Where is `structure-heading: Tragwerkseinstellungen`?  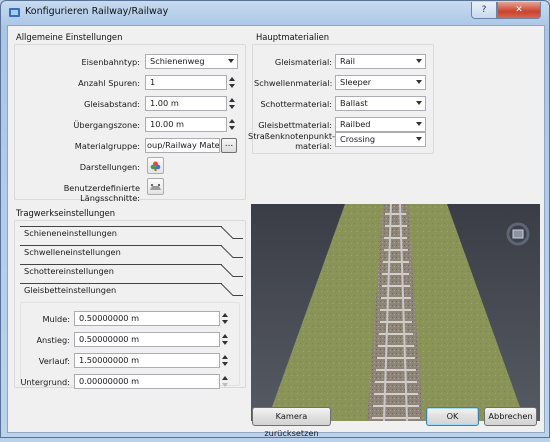 structure-heading: Tragwerkseinstellungen is located at coordinates (66, 213).